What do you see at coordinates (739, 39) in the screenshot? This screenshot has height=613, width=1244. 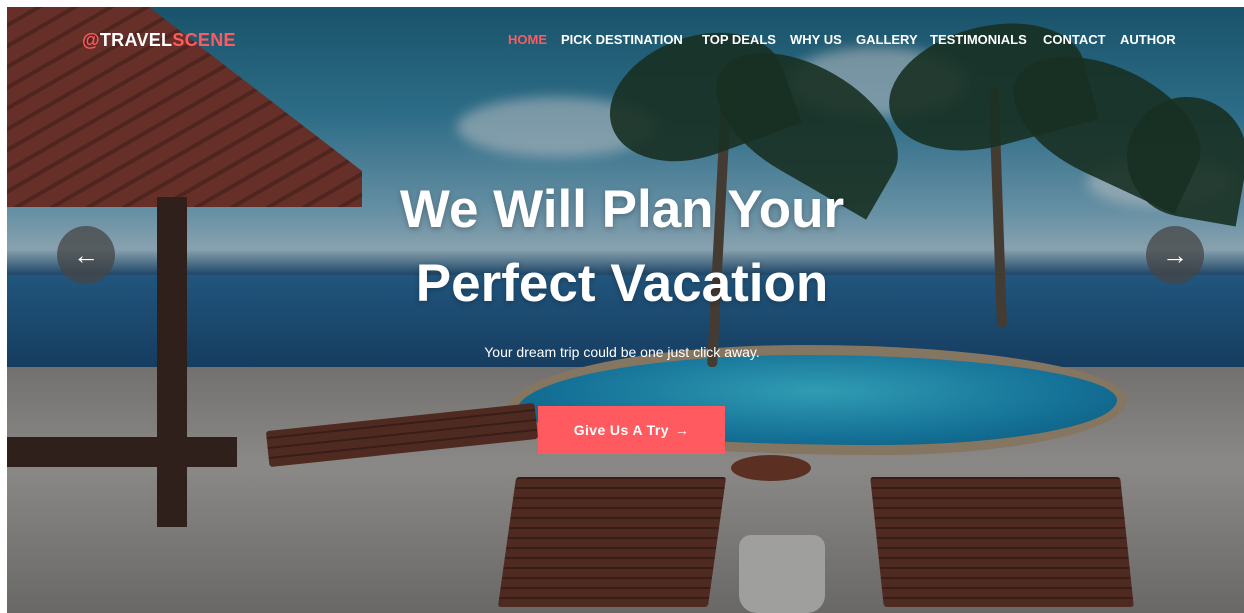 I see `nav-item-top-deals: TOP DEALS` at bounding box center [739, 39].